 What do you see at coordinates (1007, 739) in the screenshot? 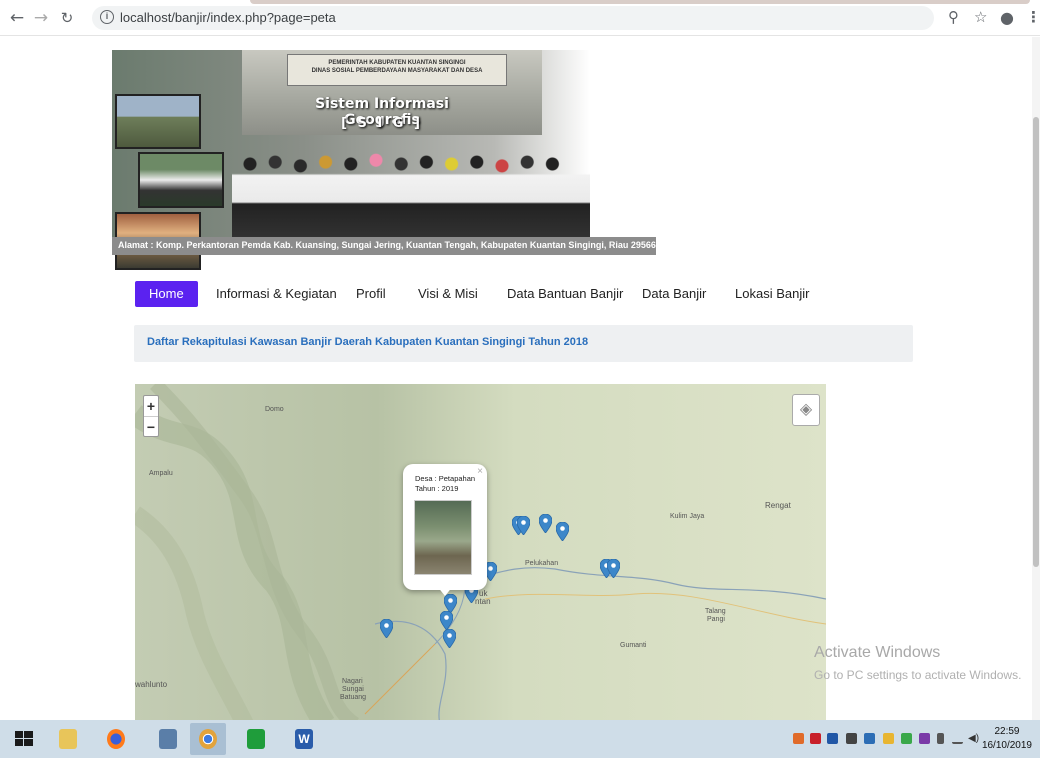
I see `taskbar-clock: 22:59 16/10/2019` at bounding box center [1007, 739].